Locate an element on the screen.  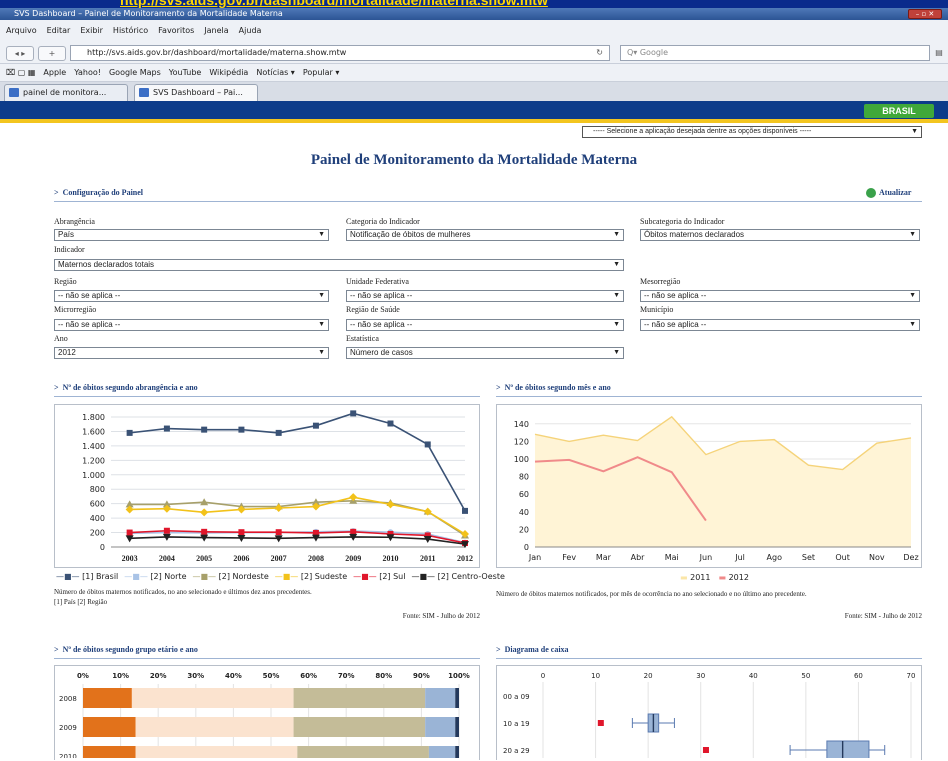
back-forward-icon: ◂ ▸ is located at coordinates (20, 53).